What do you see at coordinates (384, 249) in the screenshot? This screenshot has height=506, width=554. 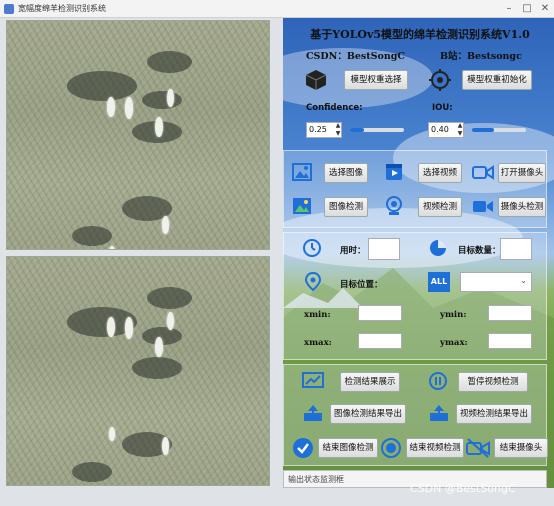 I see `time-value-field` at bounding box center [384, 249].